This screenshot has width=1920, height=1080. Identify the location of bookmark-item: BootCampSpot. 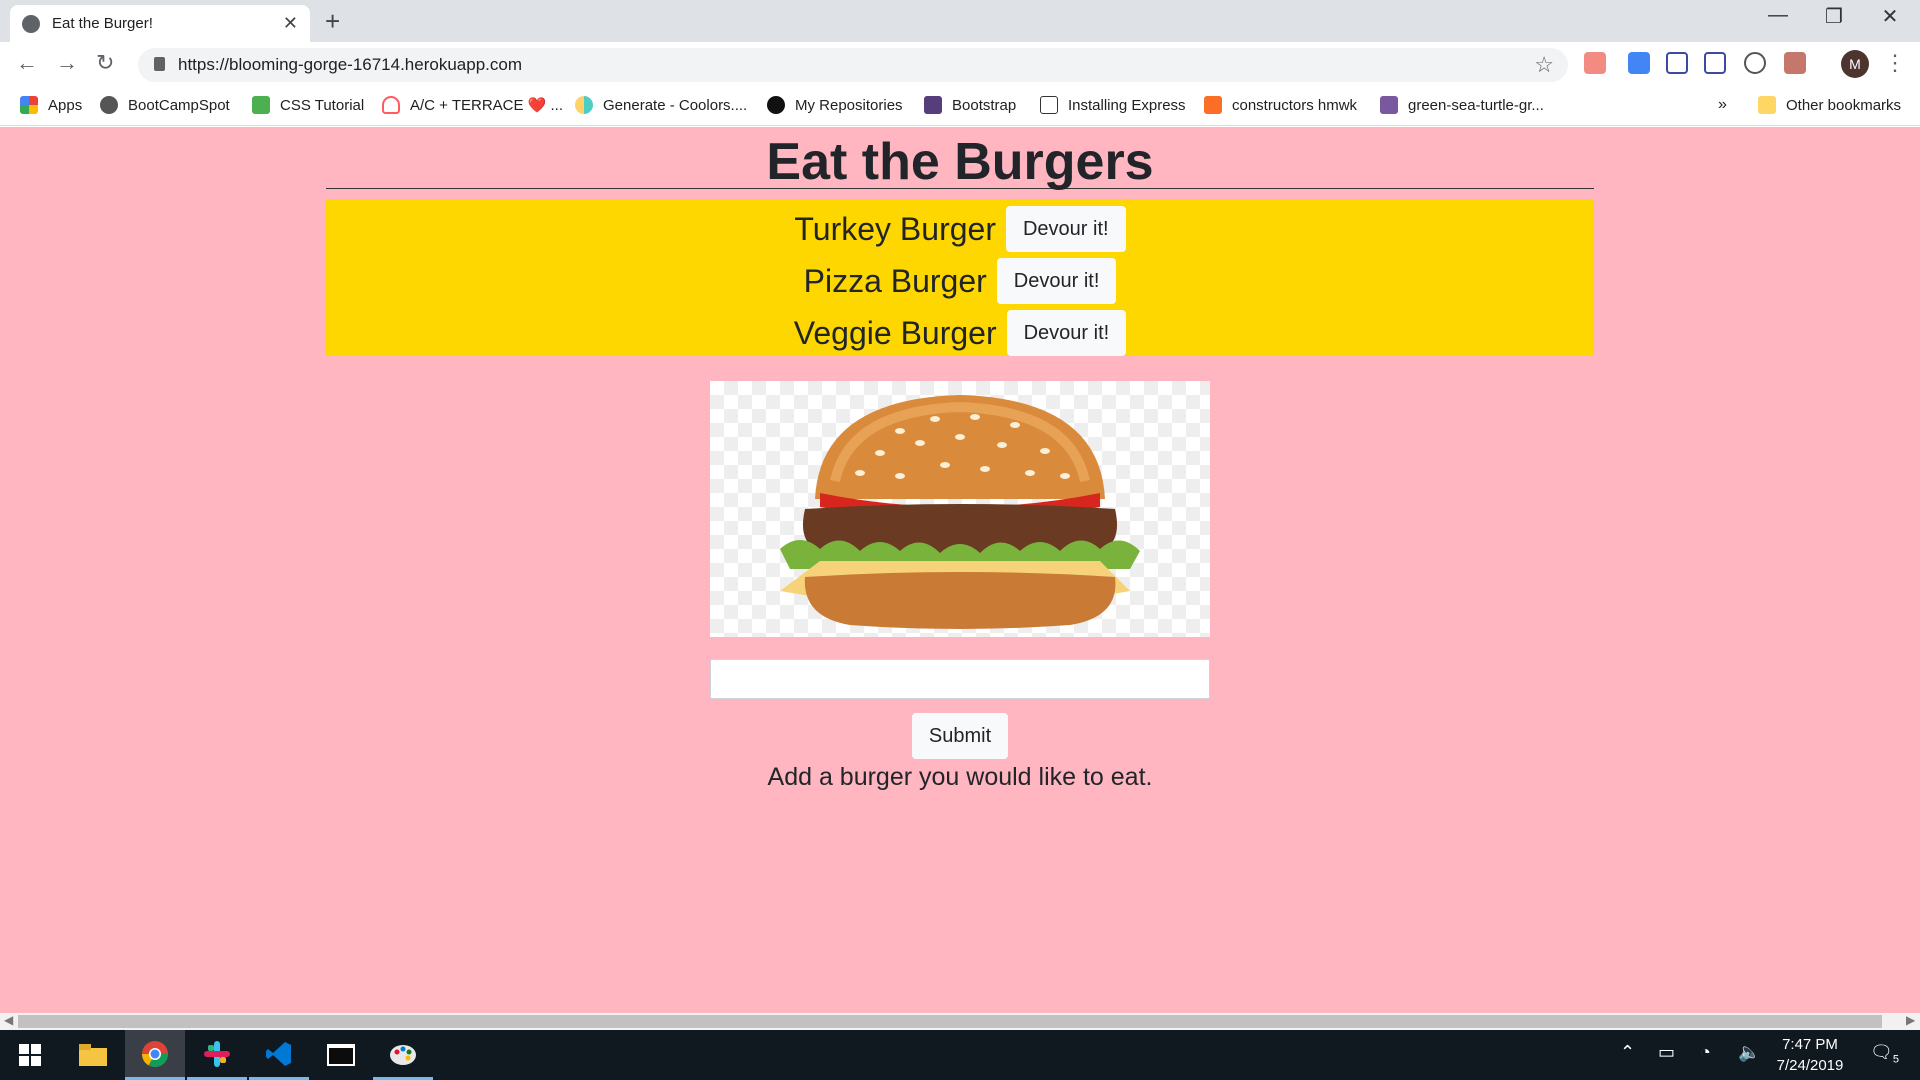
(165, 105).